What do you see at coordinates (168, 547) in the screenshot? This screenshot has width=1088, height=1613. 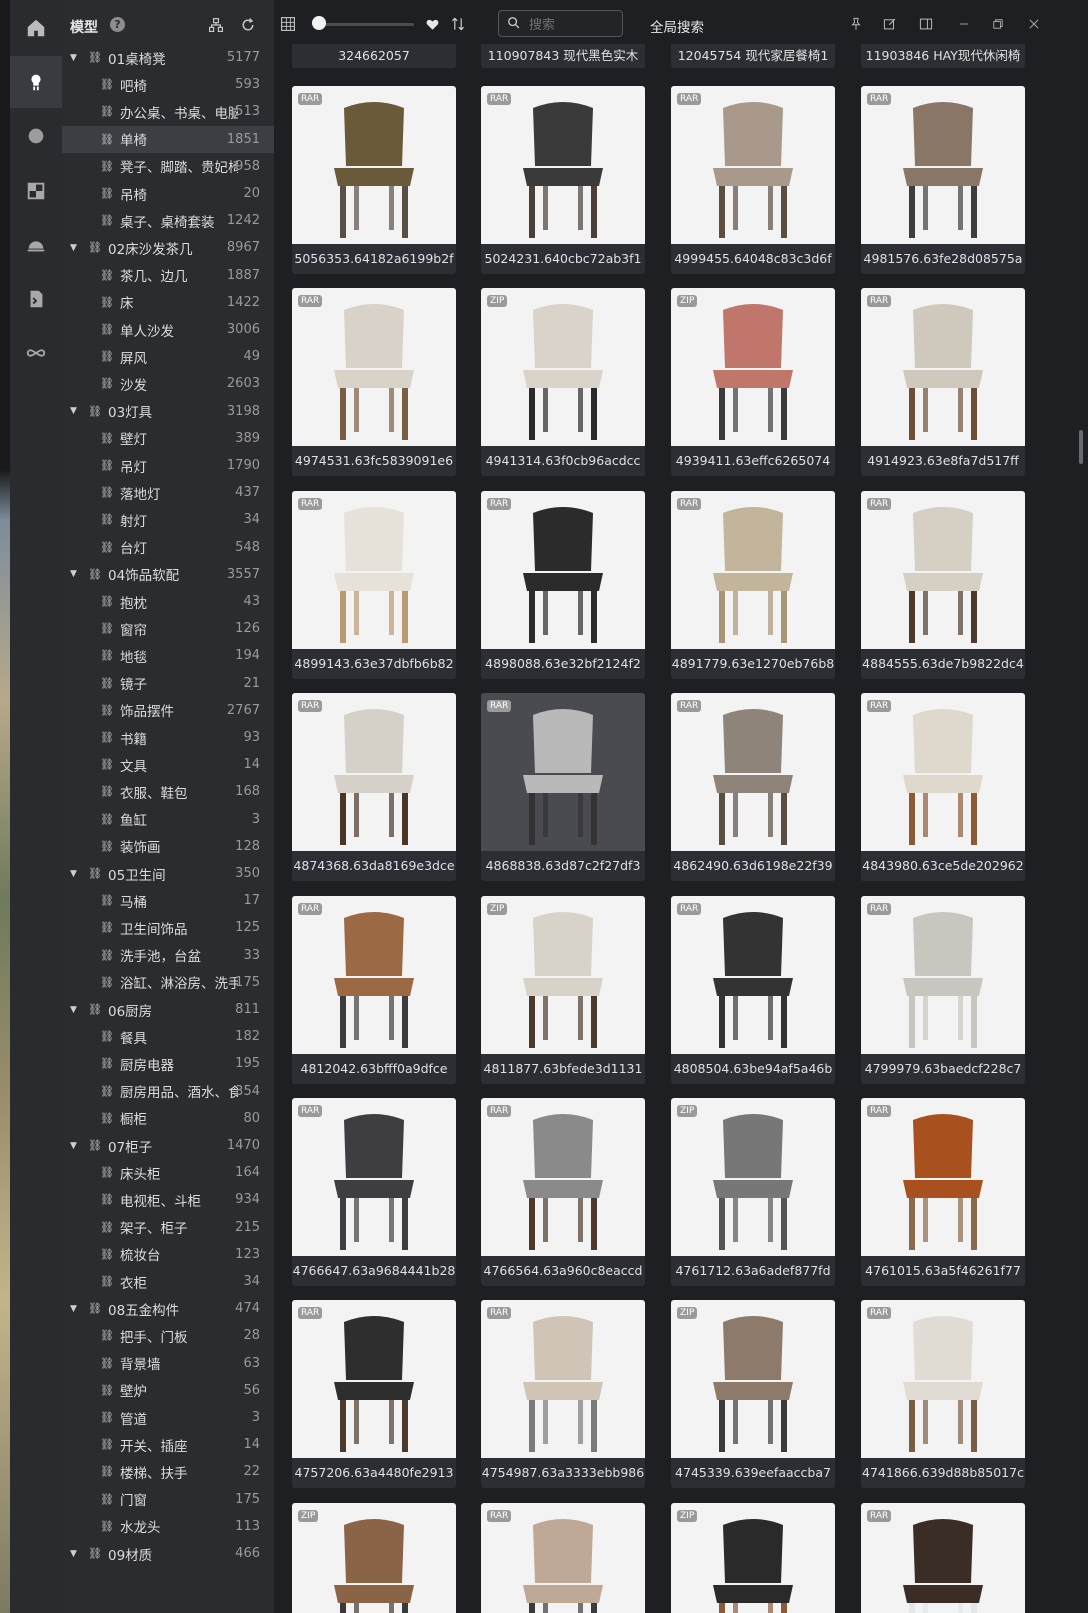 I see `tree-subcategory: ⛓ 台灯 548` at bounding box center [168, 547].